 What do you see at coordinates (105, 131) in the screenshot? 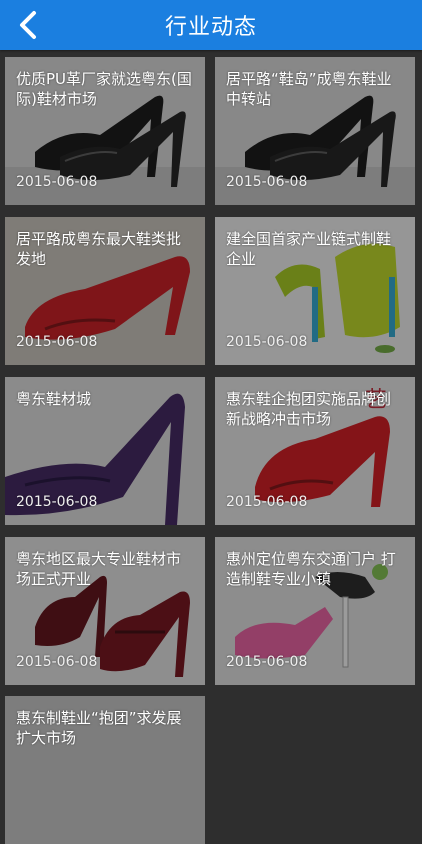
I see `news-card: 优质PU革厂家就选粤东(国际)鞋材市场 2015-06-08` at bounding box center [105, 131].